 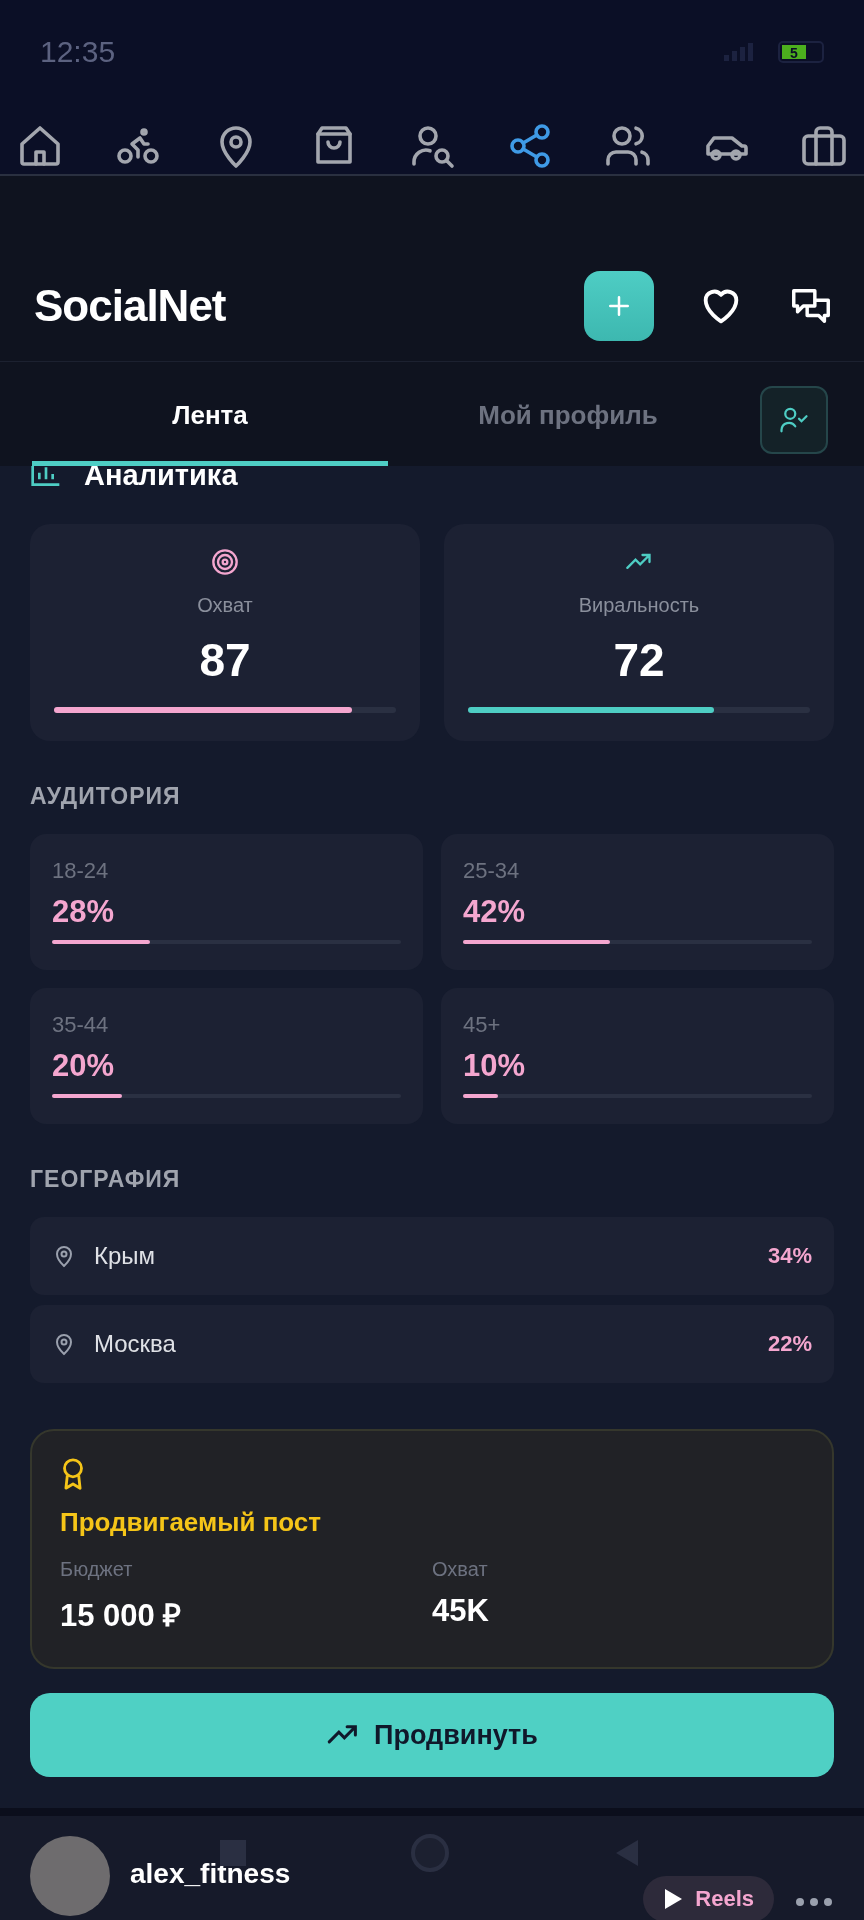 What do you see at coordinates (482, 1025) in the screenshot?
I see `age-range: 45+` at bounding box center [482, 1025].